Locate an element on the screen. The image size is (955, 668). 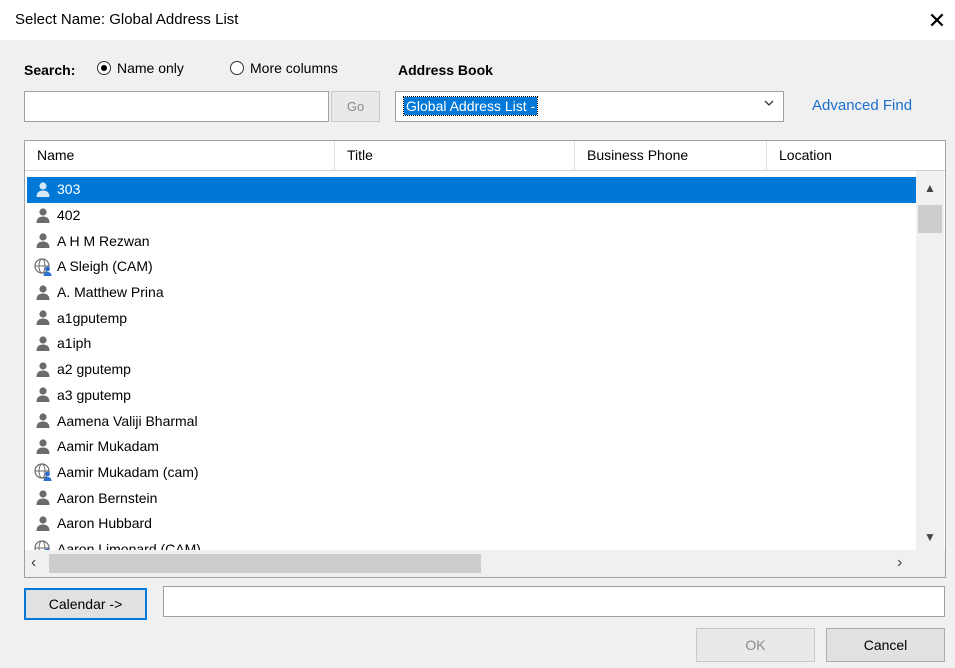
column-header-row: Name Title Business Phone Location is located at coordinates (485, 156).